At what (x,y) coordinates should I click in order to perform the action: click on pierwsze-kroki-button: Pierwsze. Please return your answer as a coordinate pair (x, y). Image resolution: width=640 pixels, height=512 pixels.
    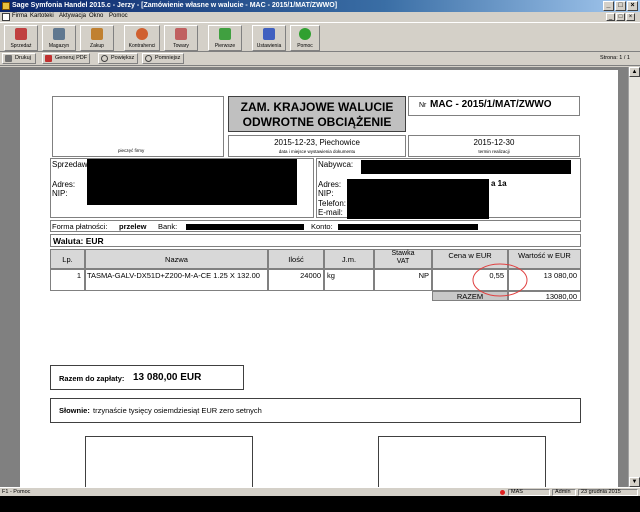
    Looking at the image, I should click on (225, 38).